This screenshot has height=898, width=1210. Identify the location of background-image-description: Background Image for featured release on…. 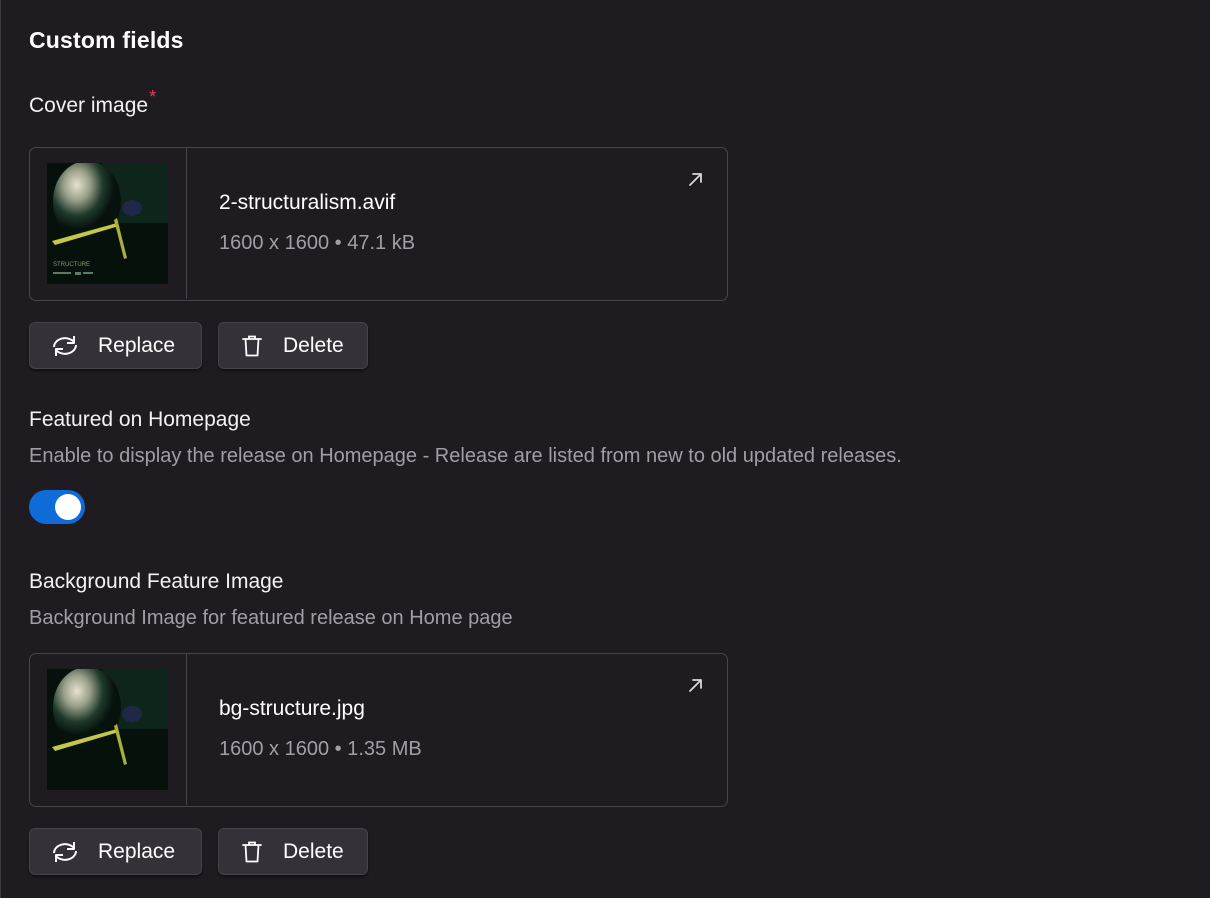
(271, 618).